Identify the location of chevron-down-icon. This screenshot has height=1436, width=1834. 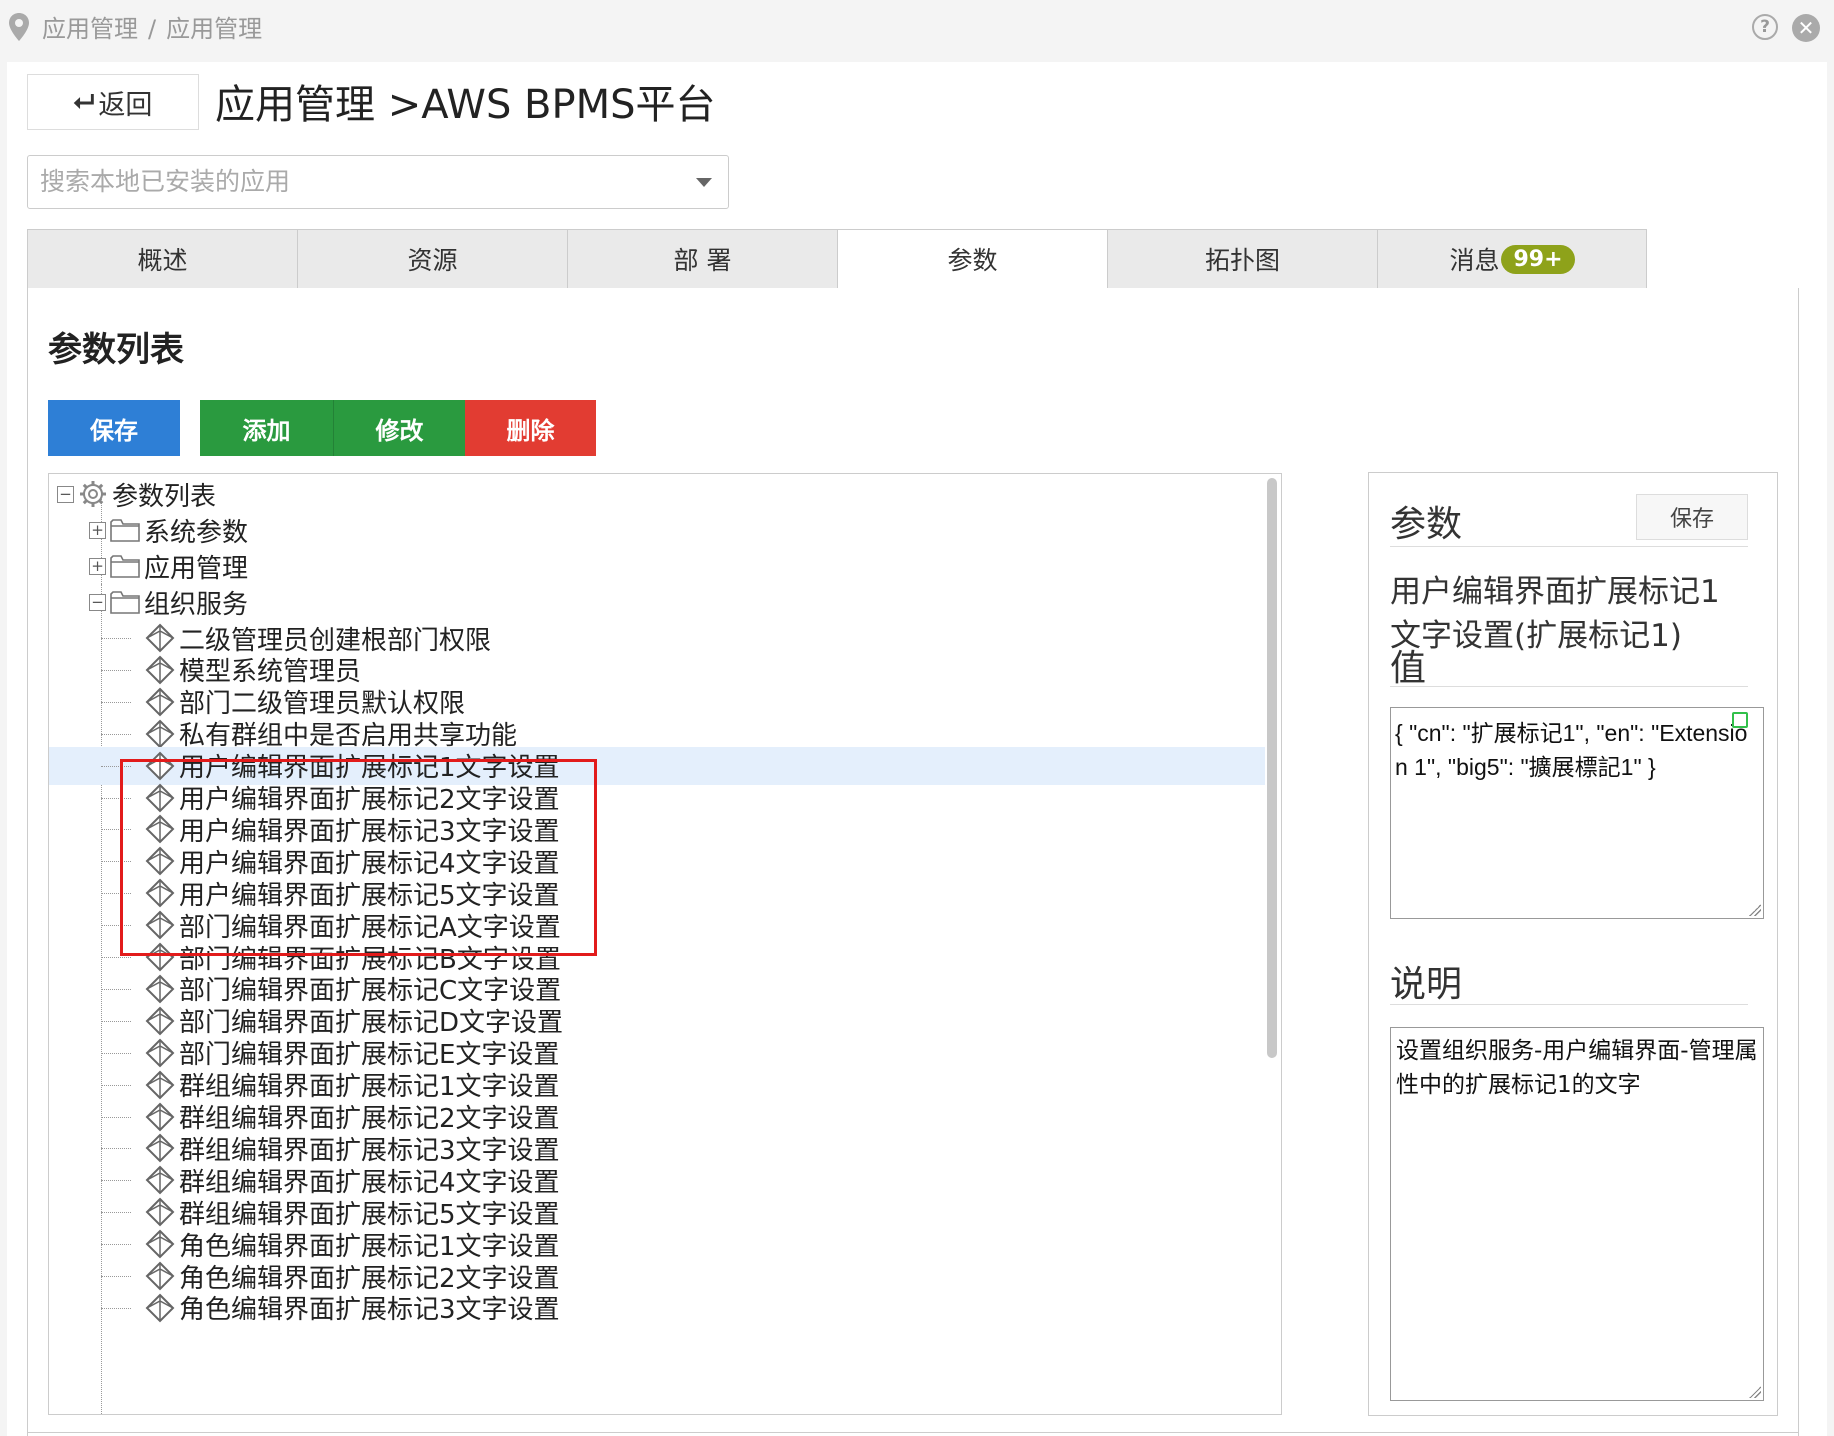
(704, 182).